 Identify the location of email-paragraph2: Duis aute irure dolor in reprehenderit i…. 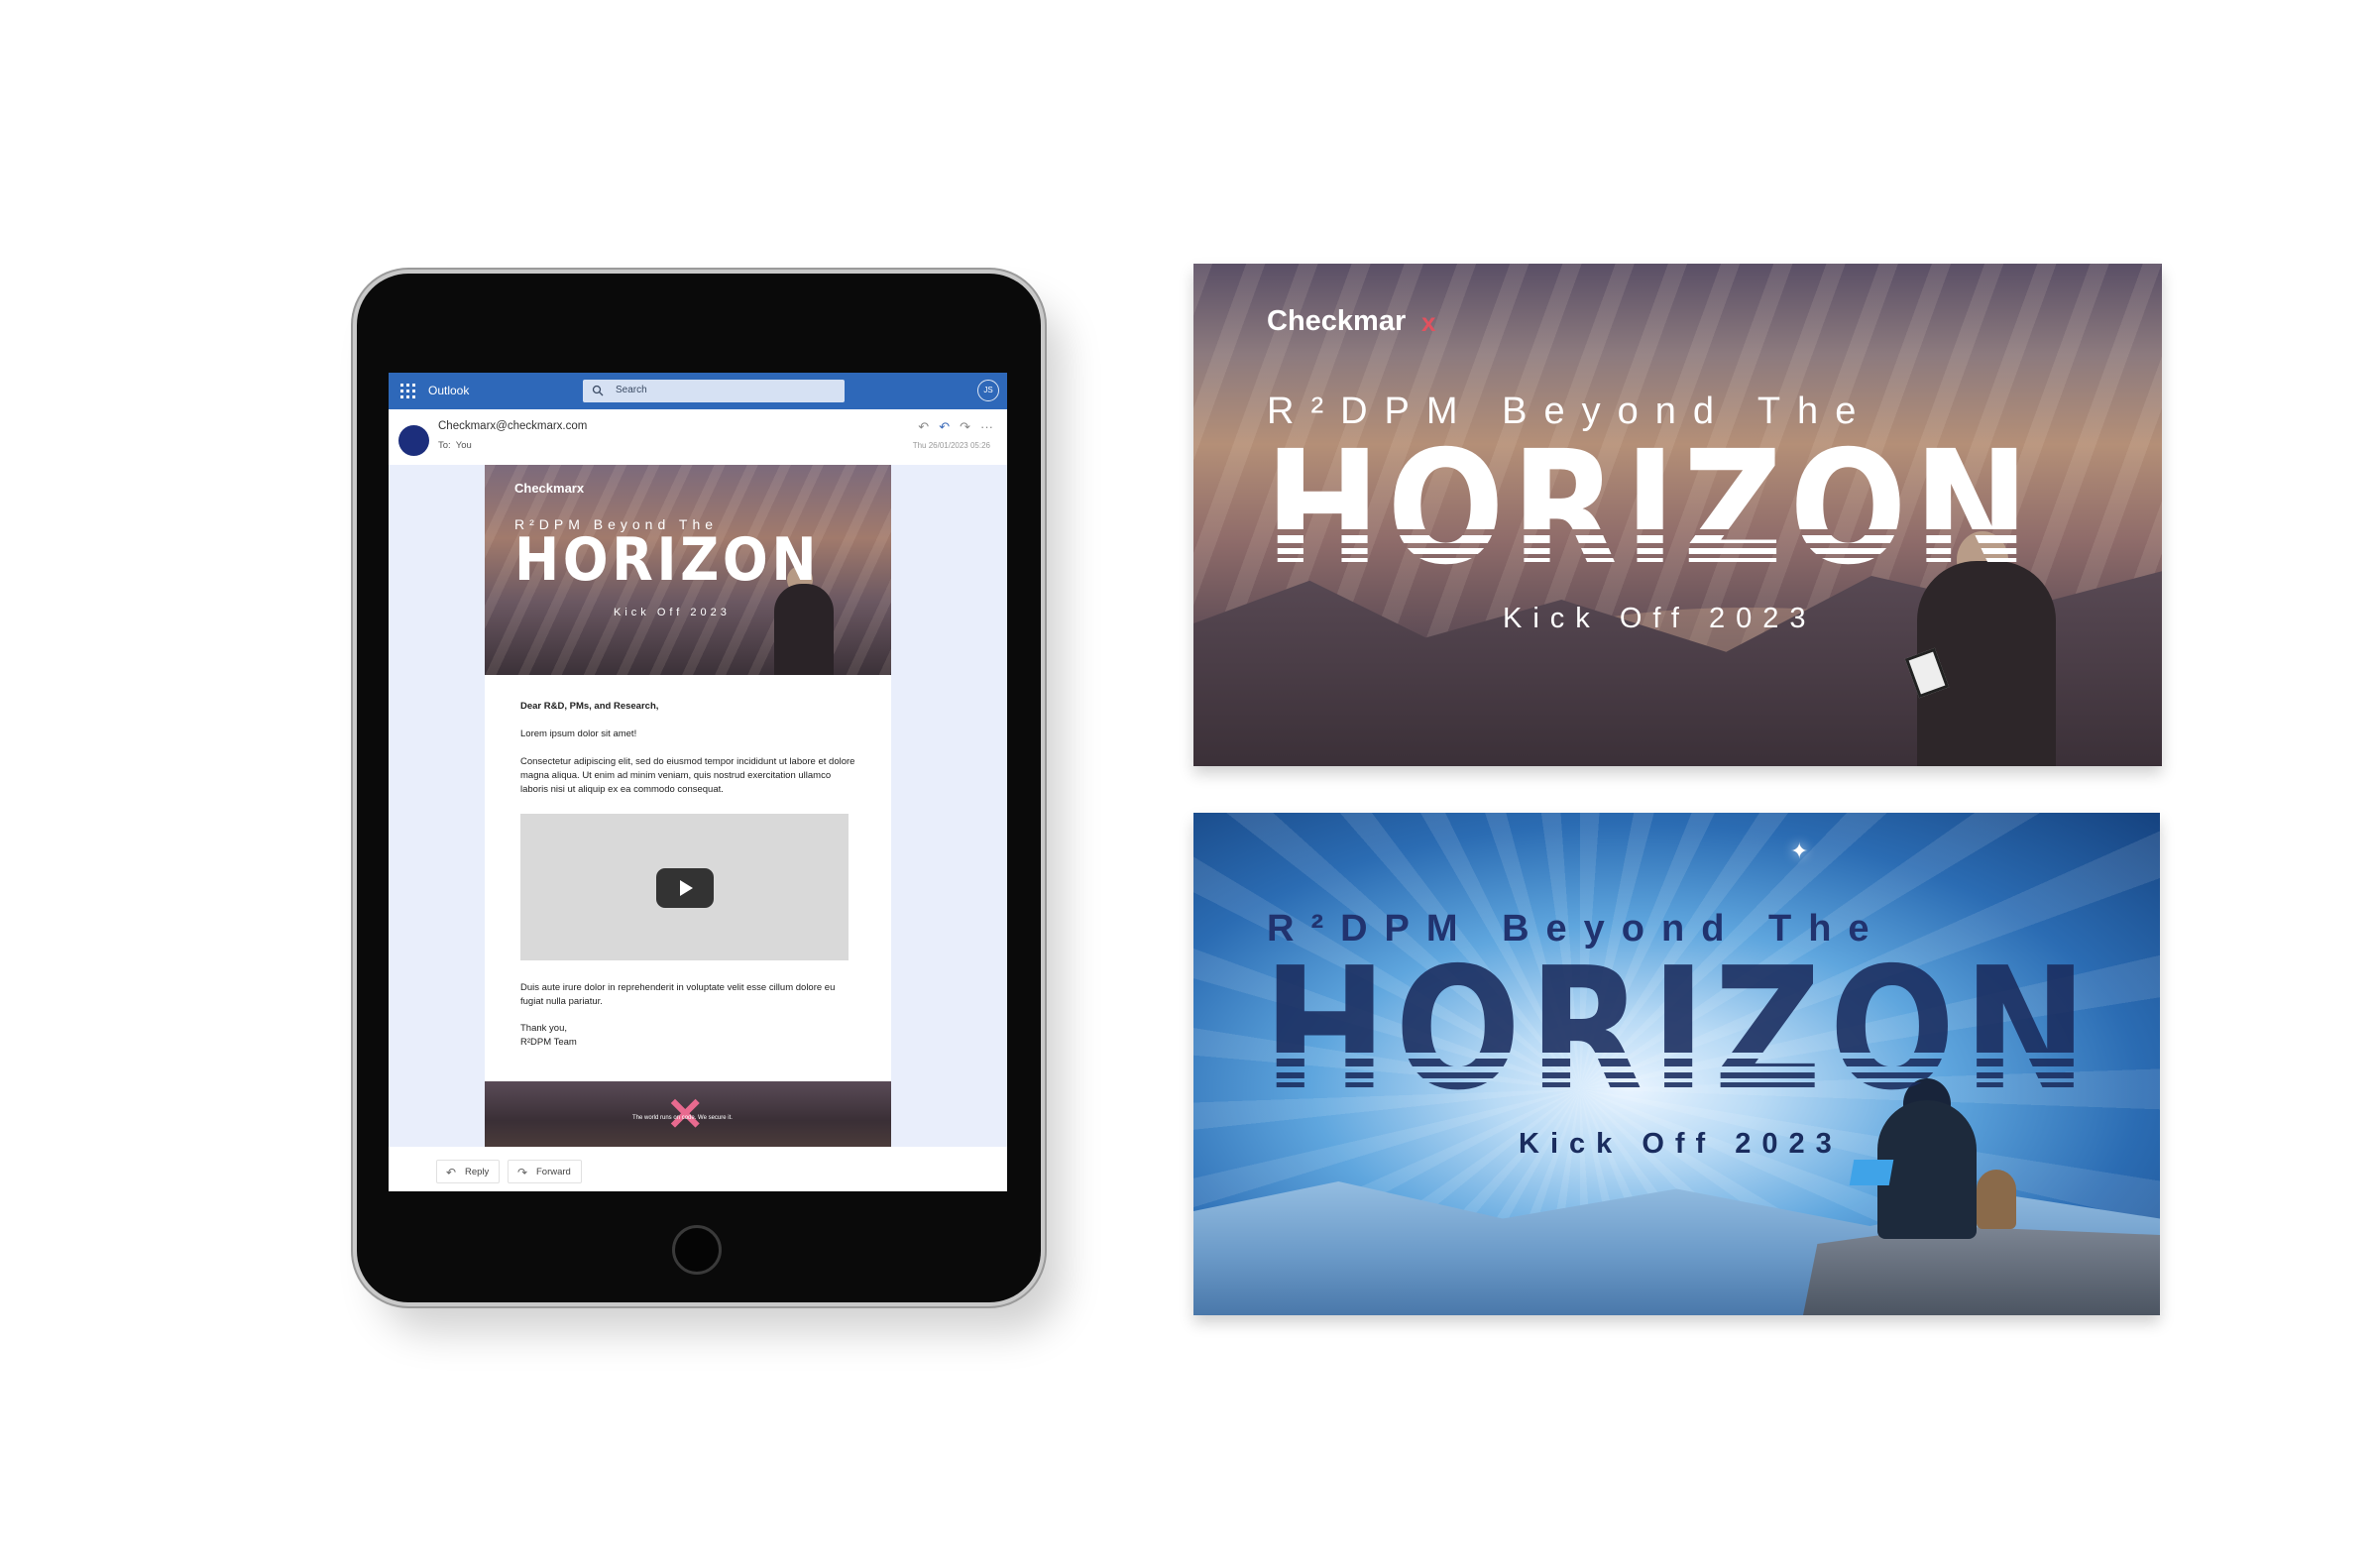
(678, 994).